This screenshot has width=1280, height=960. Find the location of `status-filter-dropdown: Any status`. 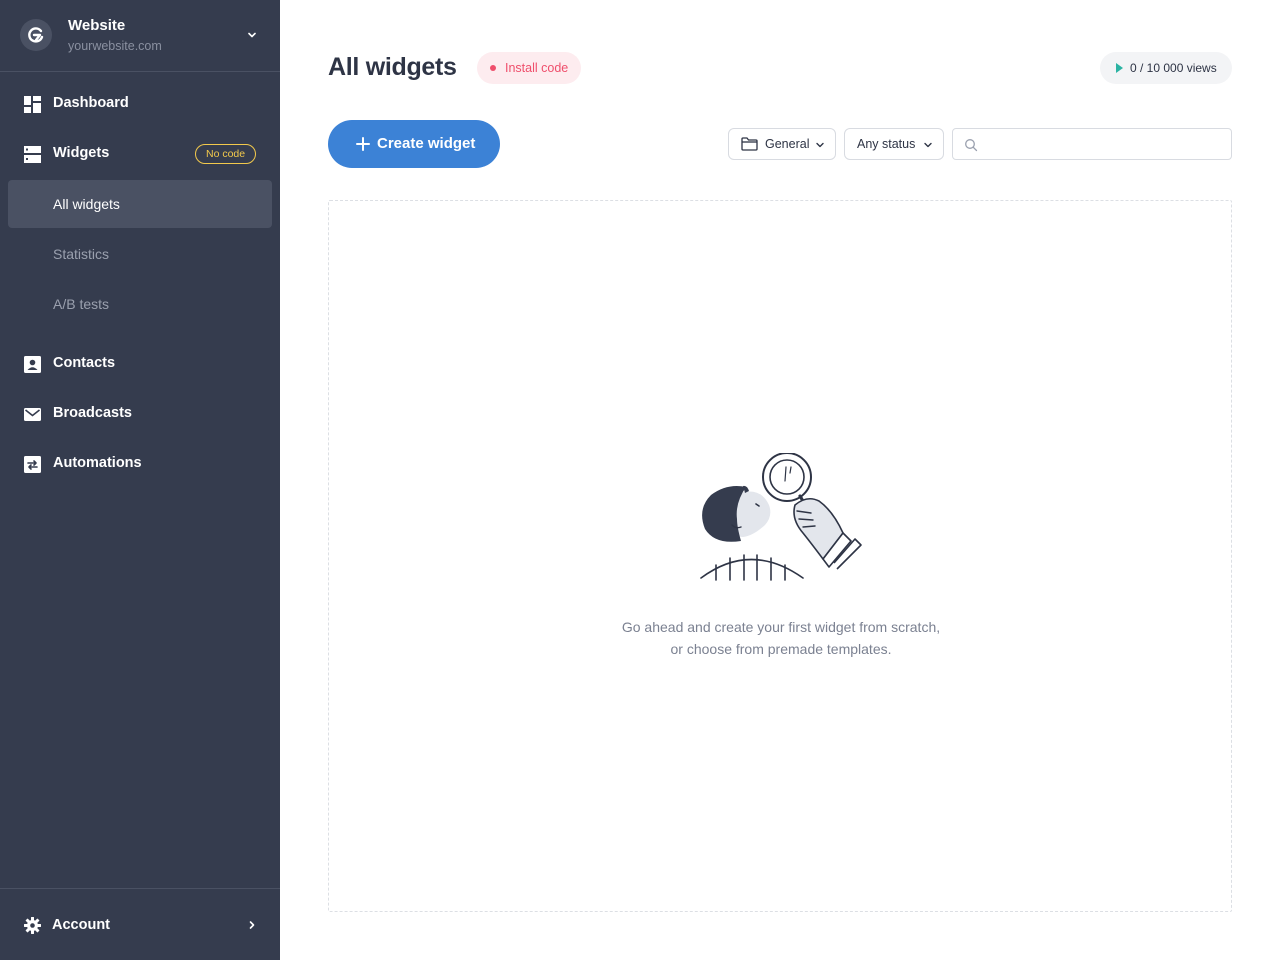

status-filter-dropdown: Any status is located at coordinates (894, 144).